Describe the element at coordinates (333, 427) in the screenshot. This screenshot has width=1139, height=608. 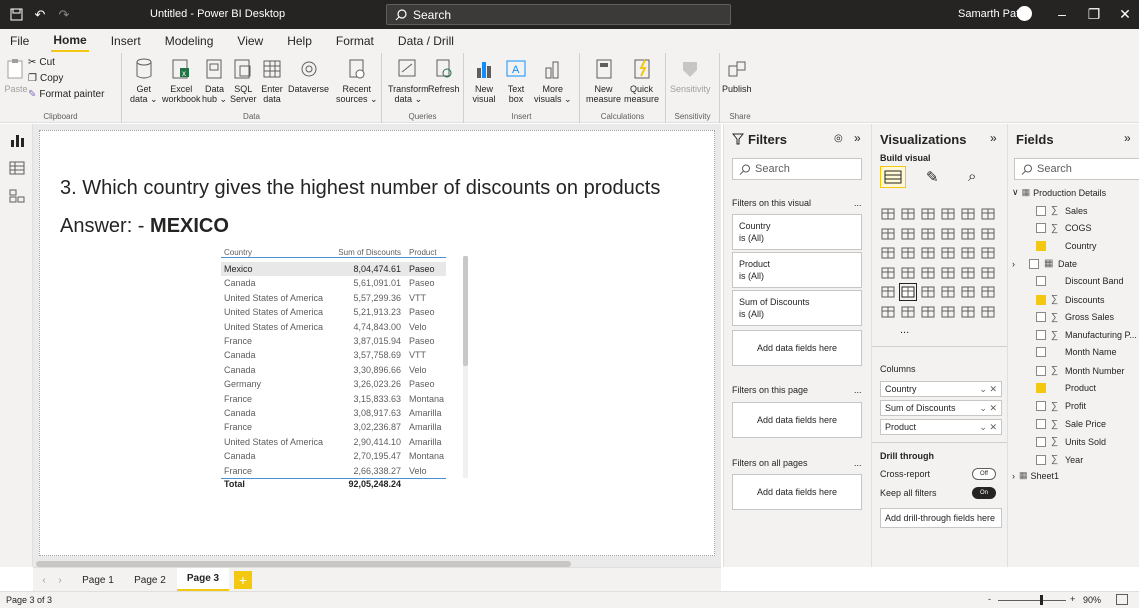
I see `table-row: France 3,02,236.87 Amarilla` at that location.